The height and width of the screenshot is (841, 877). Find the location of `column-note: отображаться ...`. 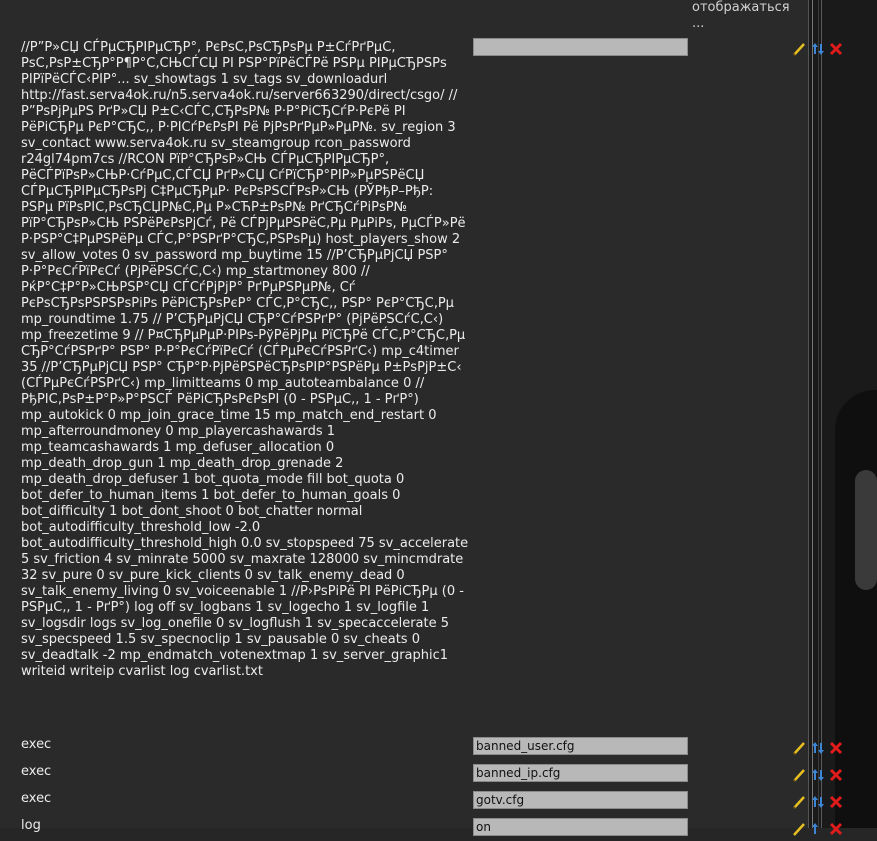

column-note: отображаться ... is located at coordinates (741, 15).